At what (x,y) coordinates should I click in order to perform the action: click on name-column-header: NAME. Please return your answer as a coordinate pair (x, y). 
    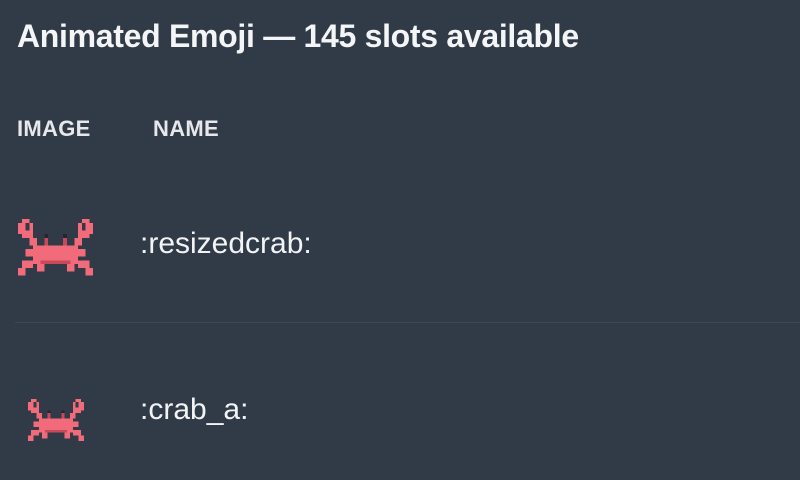
    Looking at the image, I should click on (186, 128).